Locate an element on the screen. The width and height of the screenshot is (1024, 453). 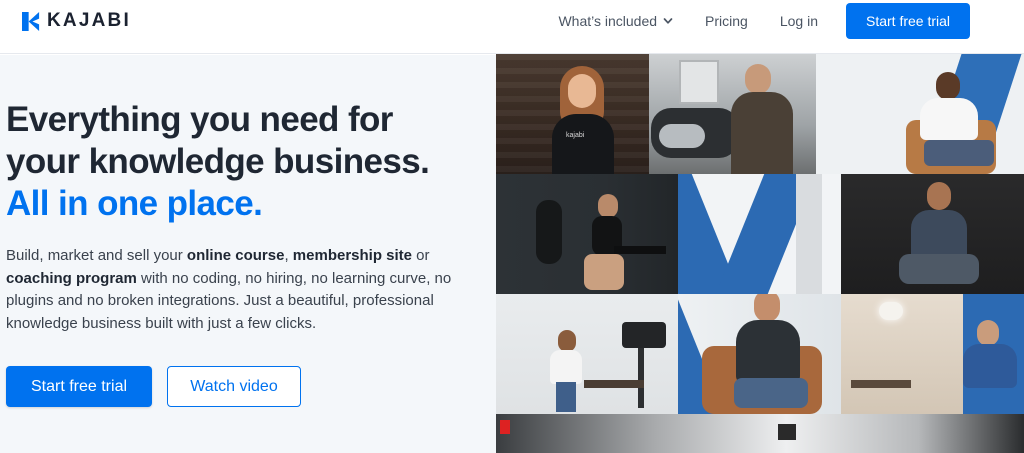
header-start-free-trial-button: Start free trial is located at coordinates (908, 21).